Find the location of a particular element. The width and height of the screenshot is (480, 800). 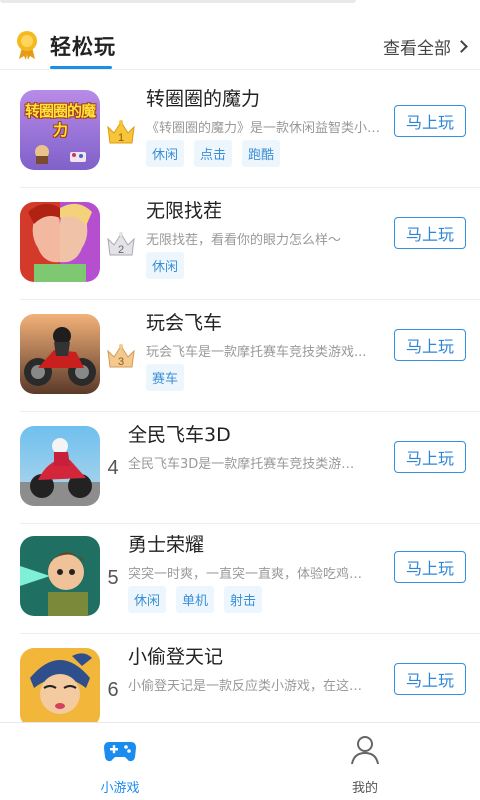

section-header: 轻松玩 查看全部 is located at coordinates (240, 46).